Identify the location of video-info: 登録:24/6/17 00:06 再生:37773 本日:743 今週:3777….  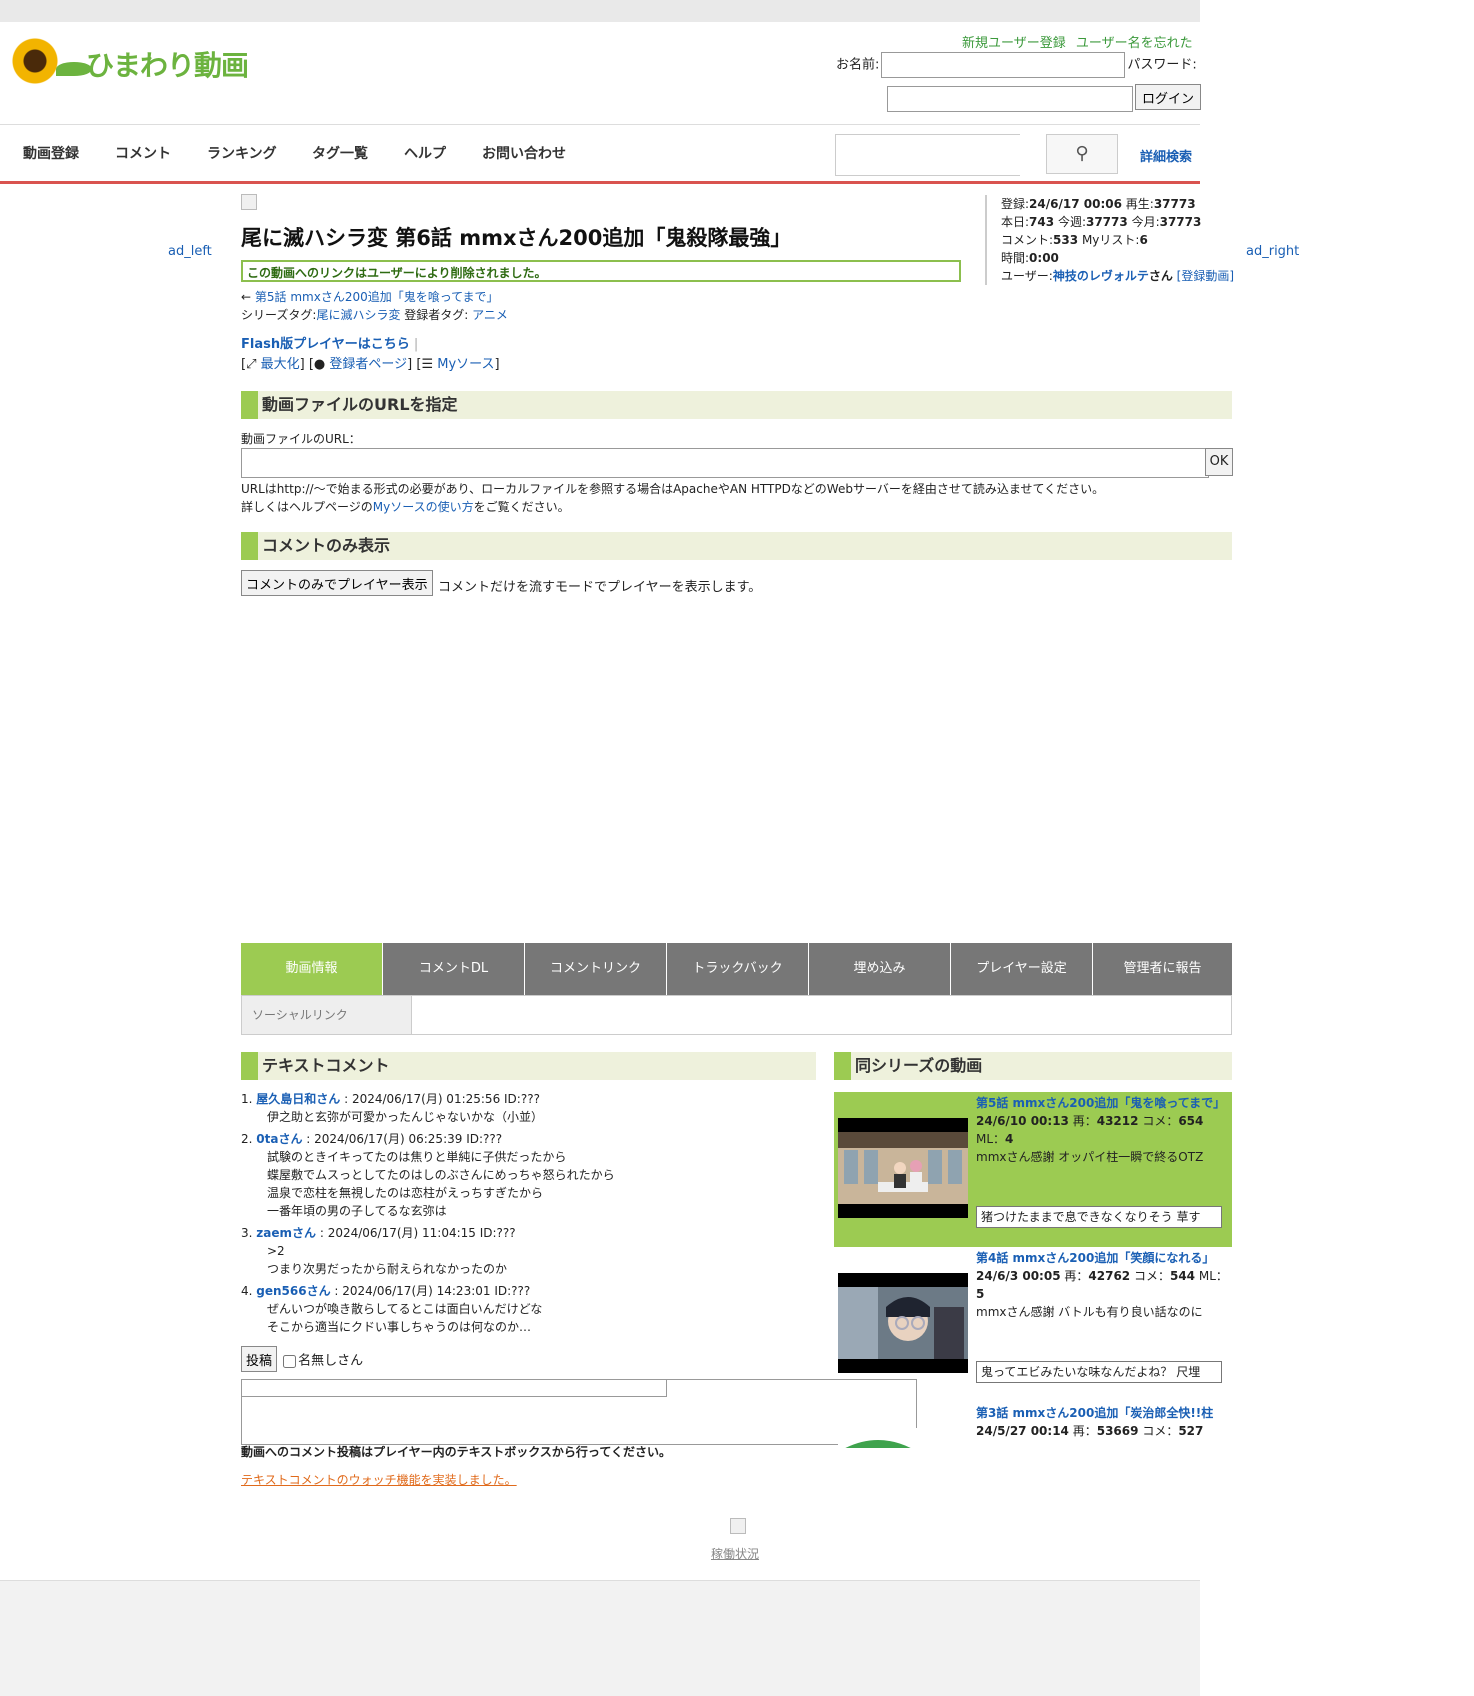
(1118, 240).